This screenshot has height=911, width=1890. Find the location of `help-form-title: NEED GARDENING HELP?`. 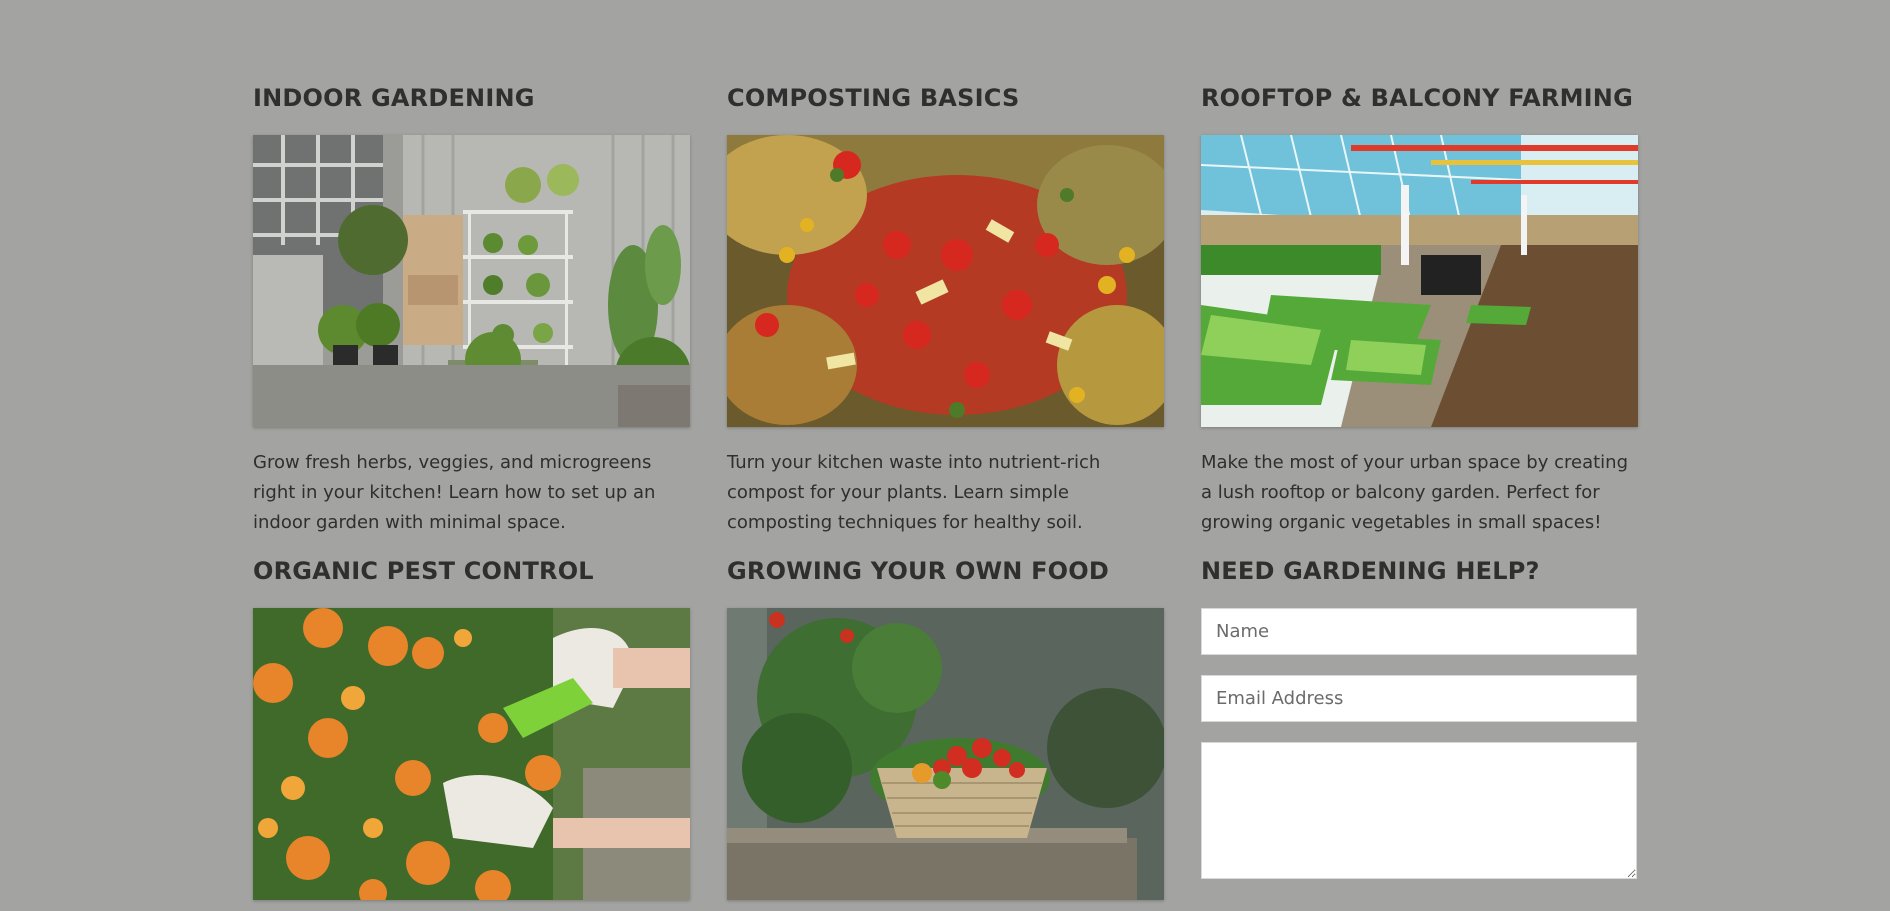

help-form-title: NEED GARDENING HELP? is located at coordinates (1370, 571).